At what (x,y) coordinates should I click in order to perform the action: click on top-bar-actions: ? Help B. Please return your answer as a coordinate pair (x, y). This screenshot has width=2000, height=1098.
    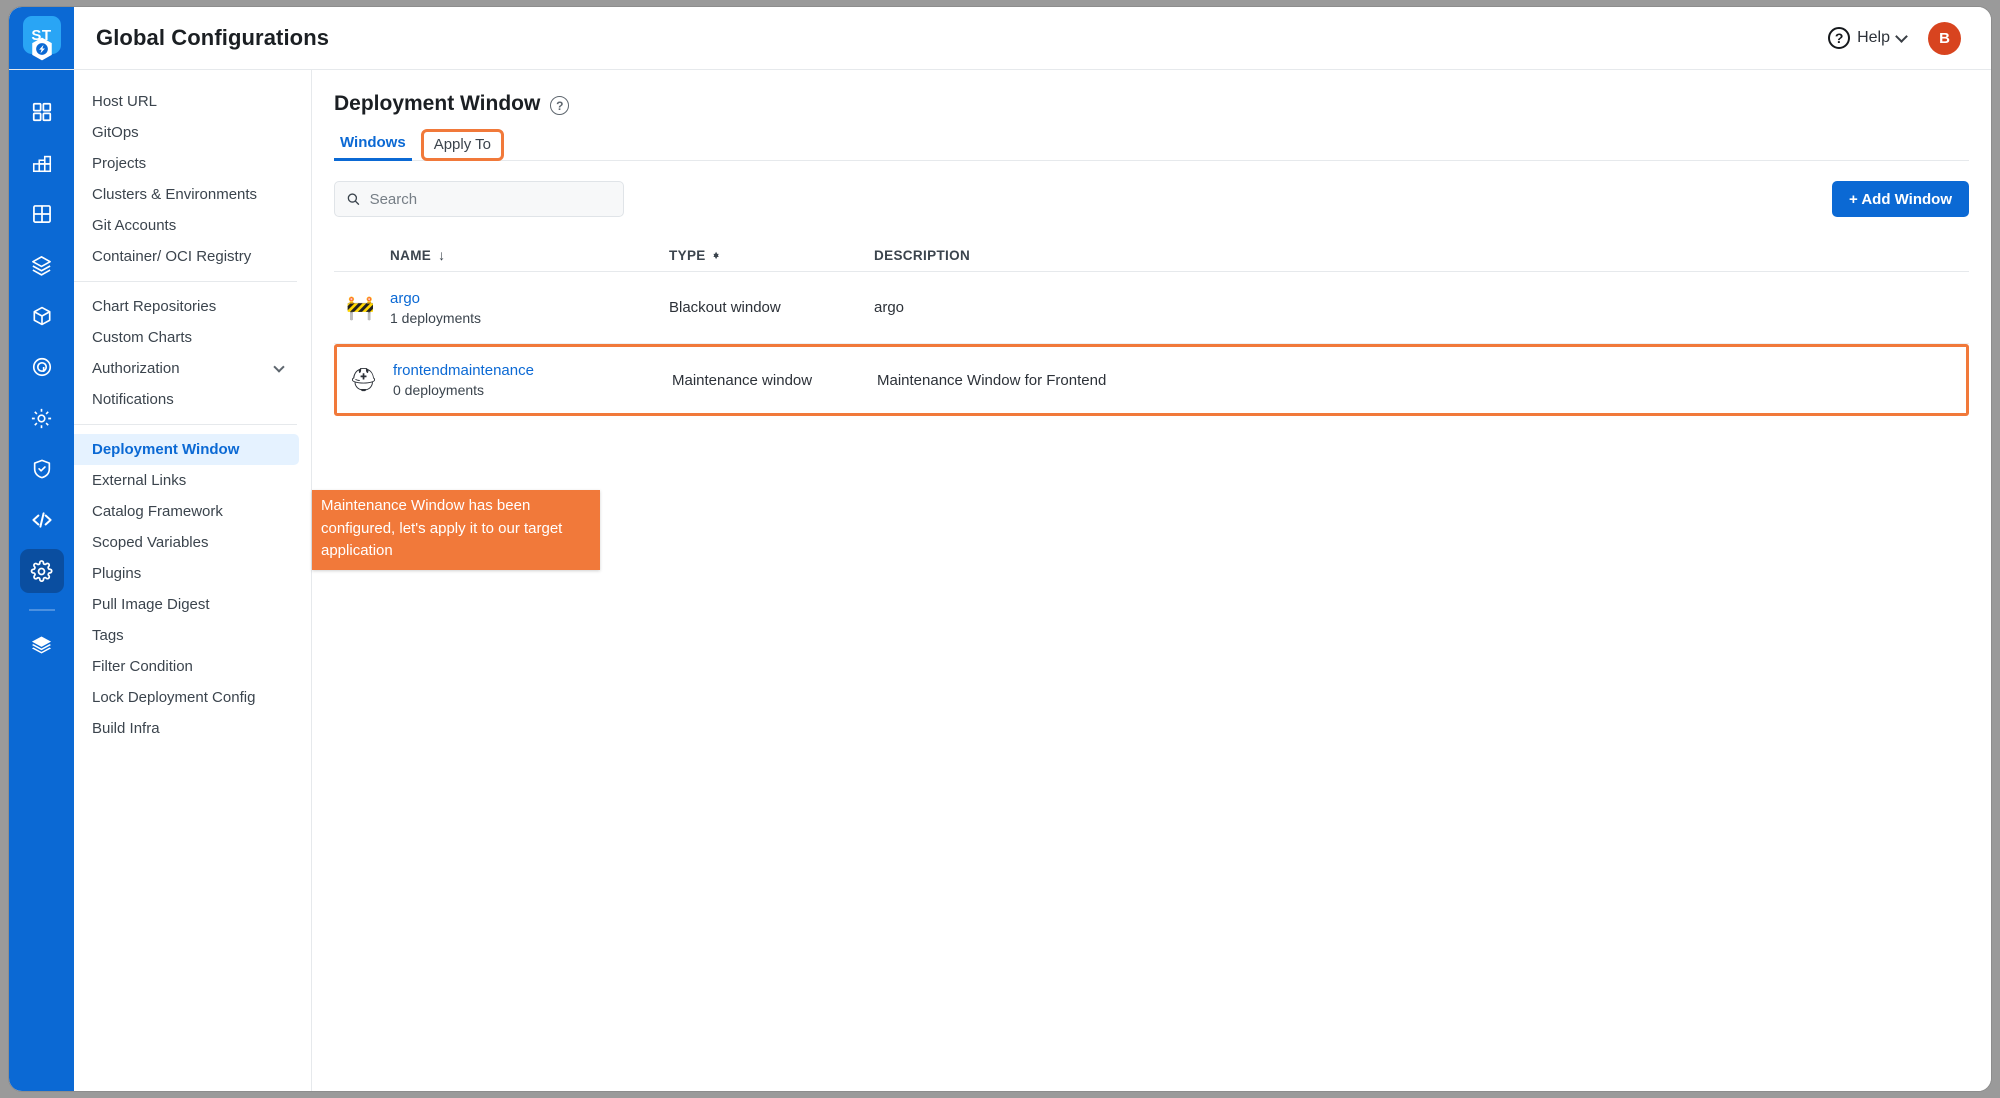
    Looking at the image, I should click on (1898, 38).